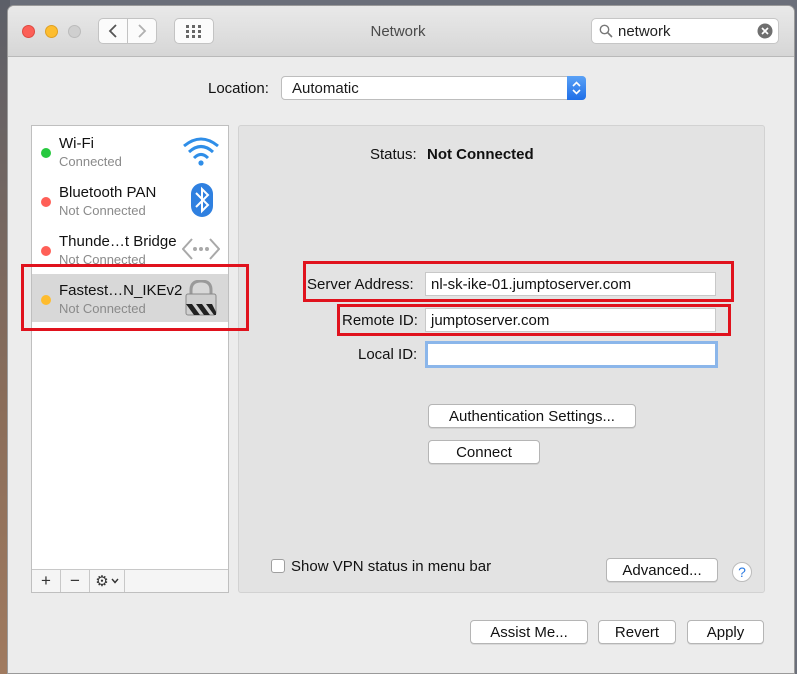 This screenshot has height=674, width=797. I want to click on chevron-down-icon, so click(115, 581).